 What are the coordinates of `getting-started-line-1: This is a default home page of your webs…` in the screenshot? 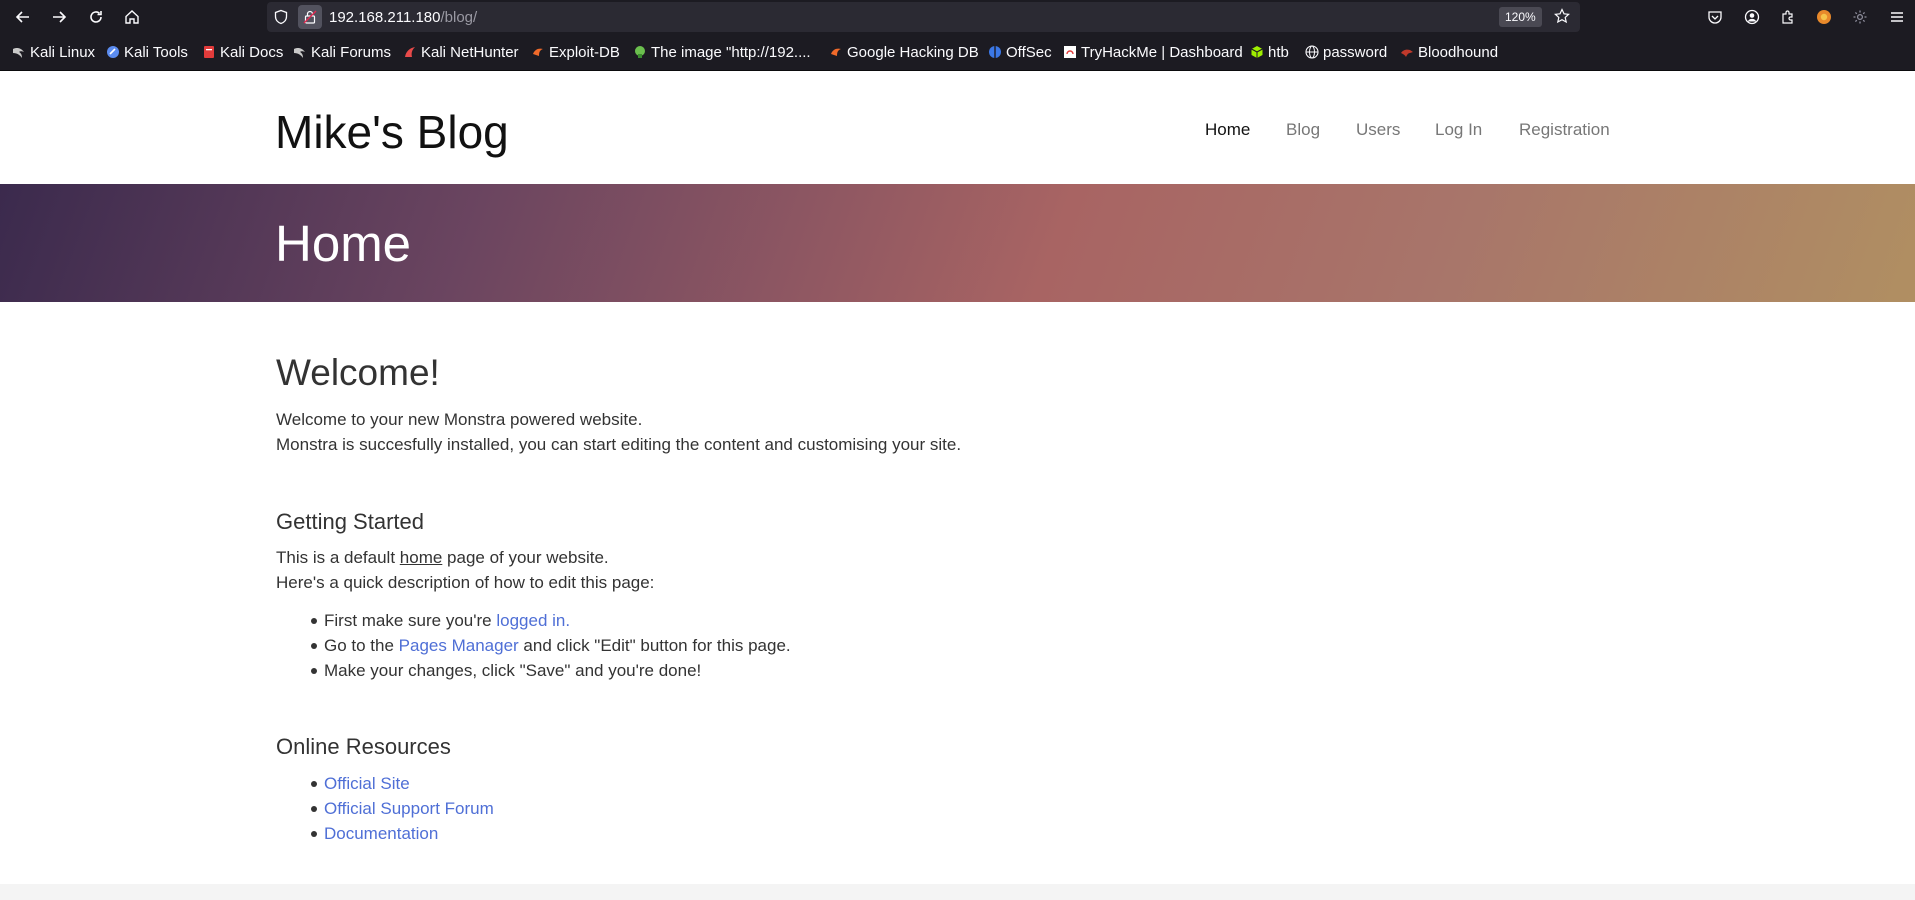 It's located at (442, 557).